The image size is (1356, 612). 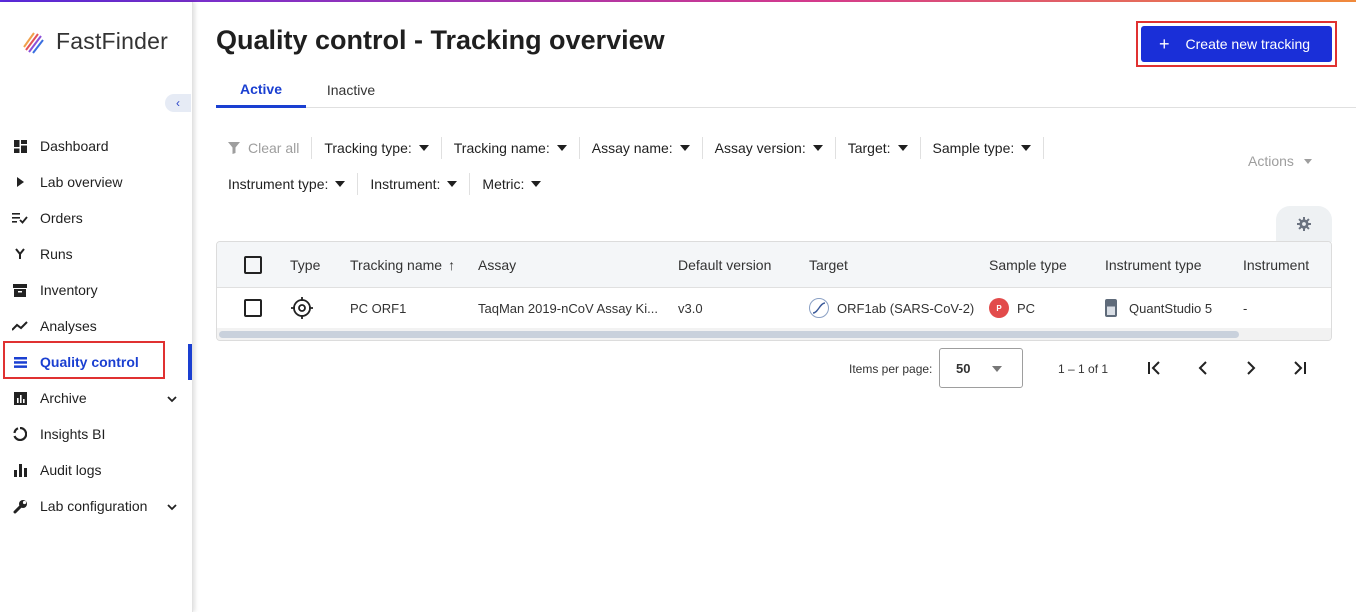 I want to click on sidebar-item-label: Lab configuration, so click(x=94, y=506).